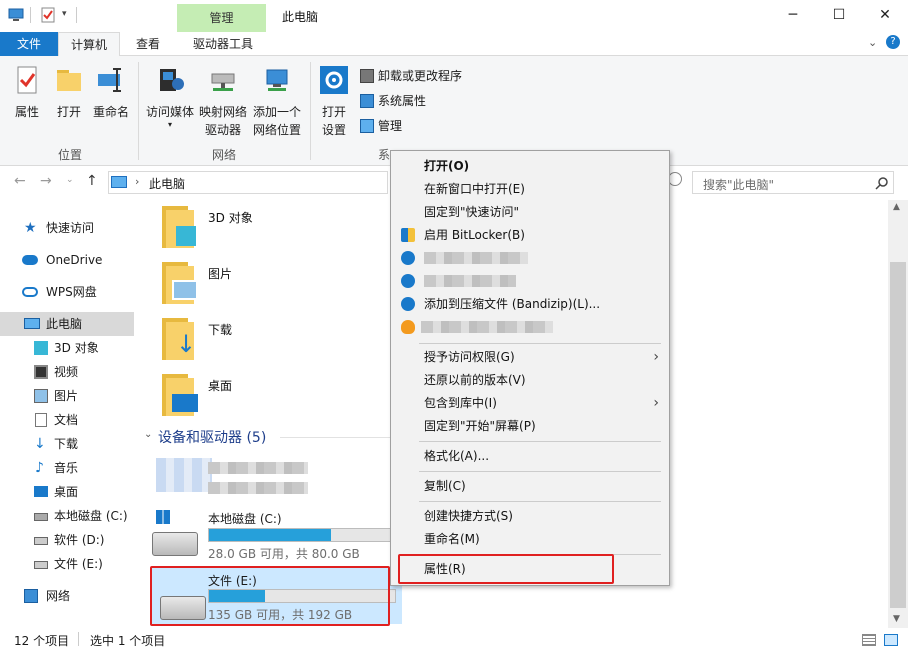 This screenshot has width=908, height=652. Describe the element at coordinates (180, 395) in the screenshot. I see `folder-desktop` at that location.